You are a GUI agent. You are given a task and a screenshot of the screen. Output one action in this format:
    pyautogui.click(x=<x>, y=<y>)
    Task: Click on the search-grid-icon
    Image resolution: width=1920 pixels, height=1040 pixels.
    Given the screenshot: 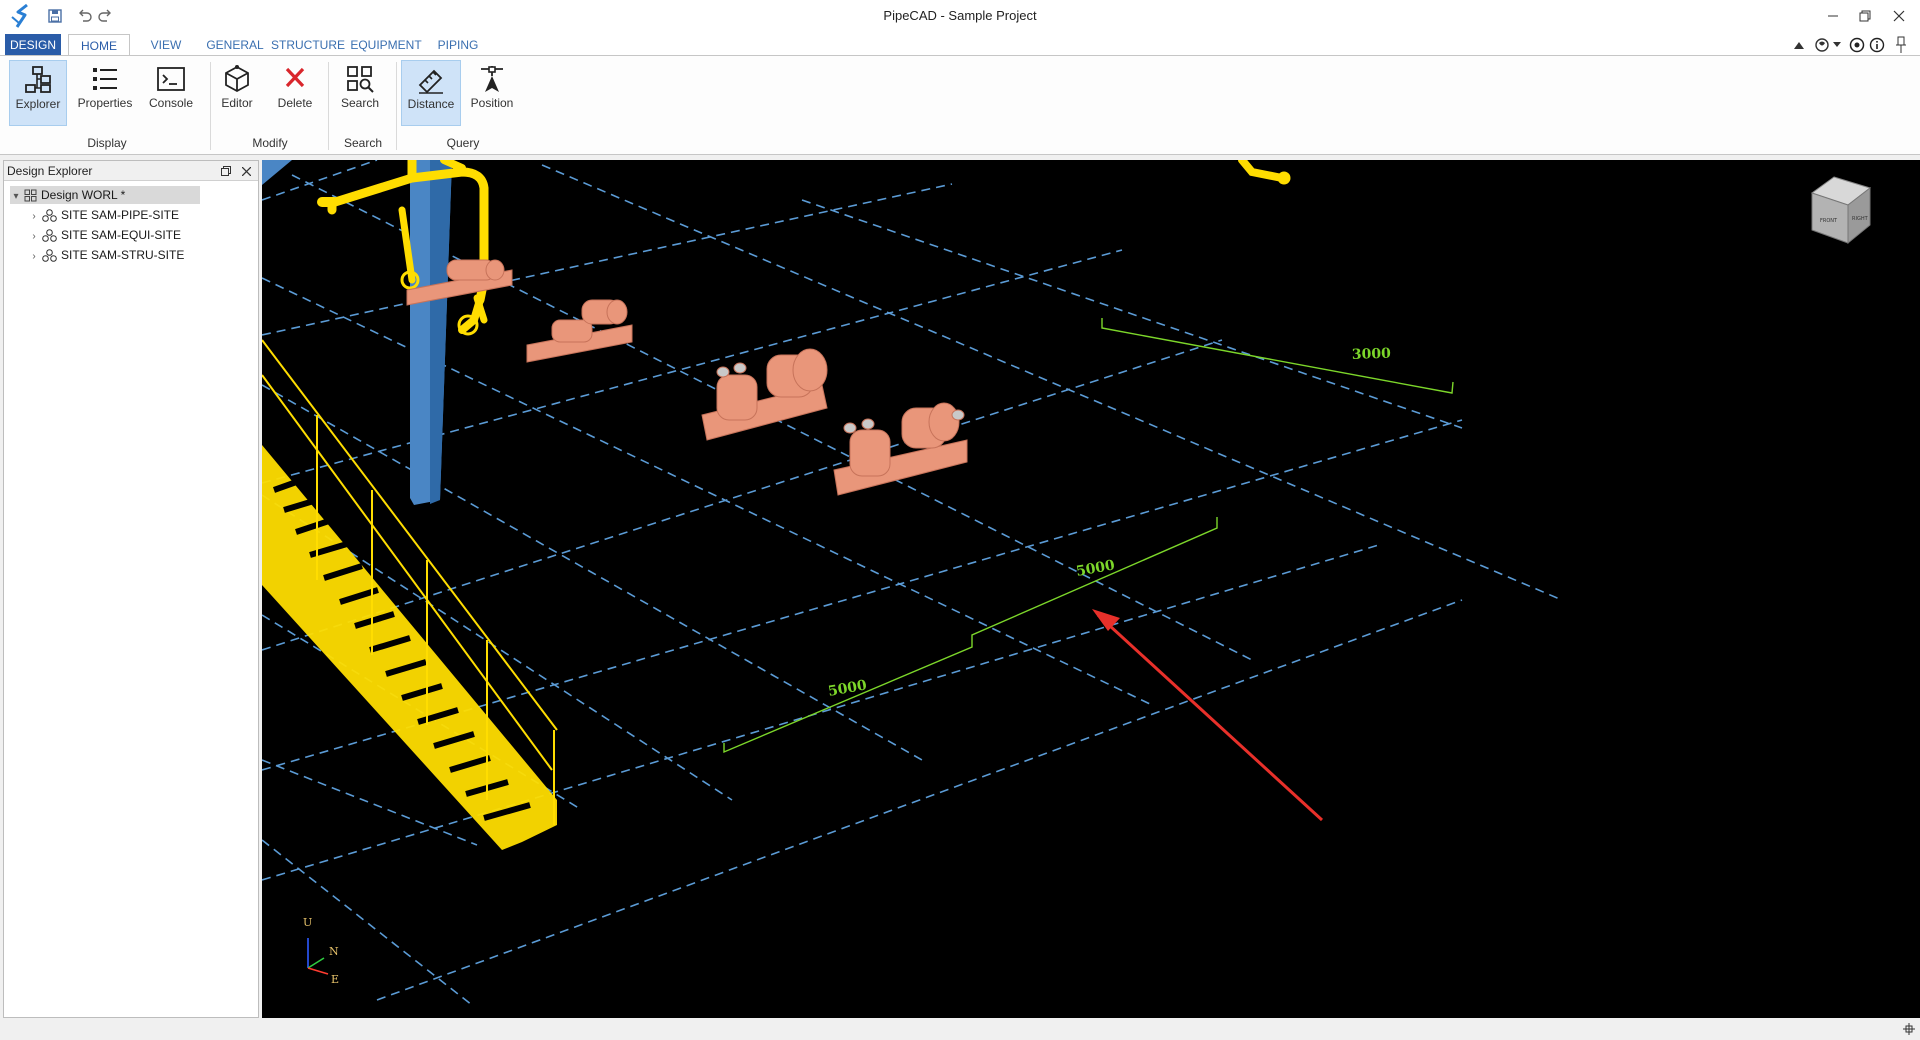 What is the action you would take?
    pyautogui.click(x=360, y=79)
    